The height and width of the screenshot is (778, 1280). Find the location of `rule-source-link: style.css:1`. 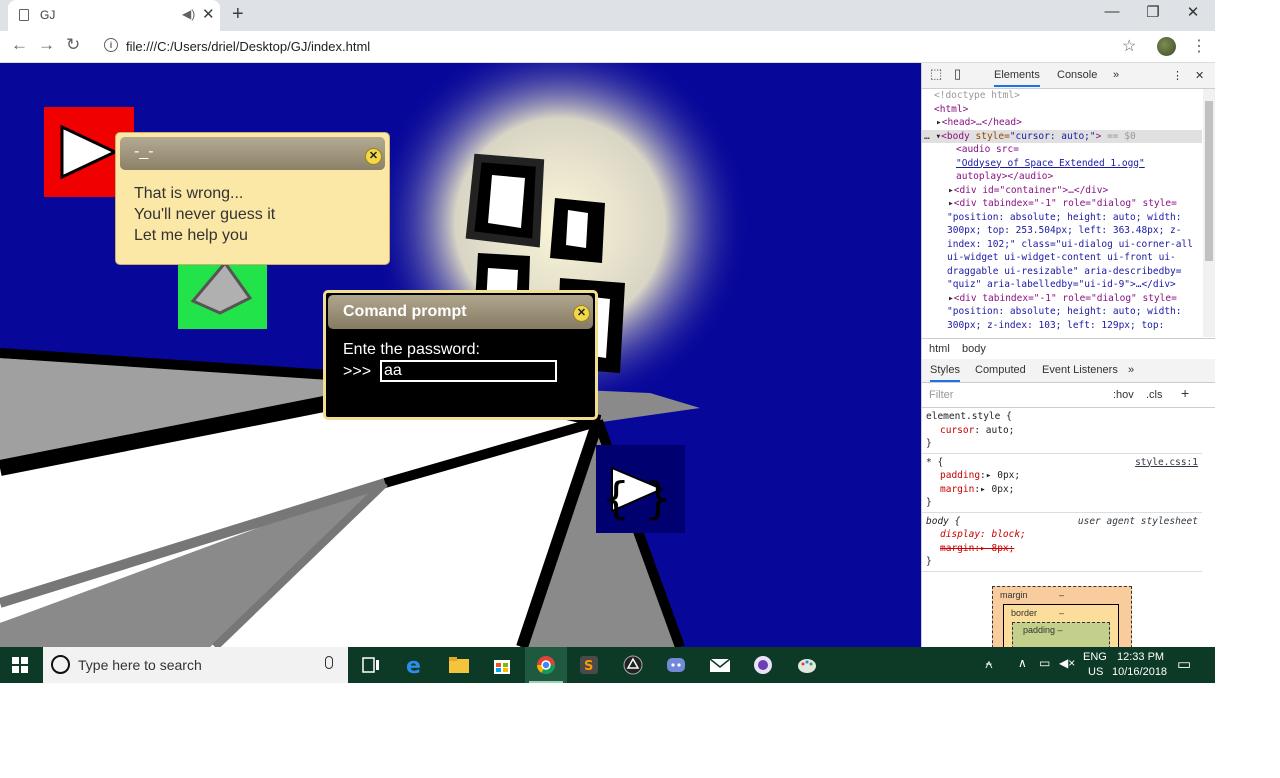

rule-source-link: style.css:1 is located at coordinates (1166, 463).